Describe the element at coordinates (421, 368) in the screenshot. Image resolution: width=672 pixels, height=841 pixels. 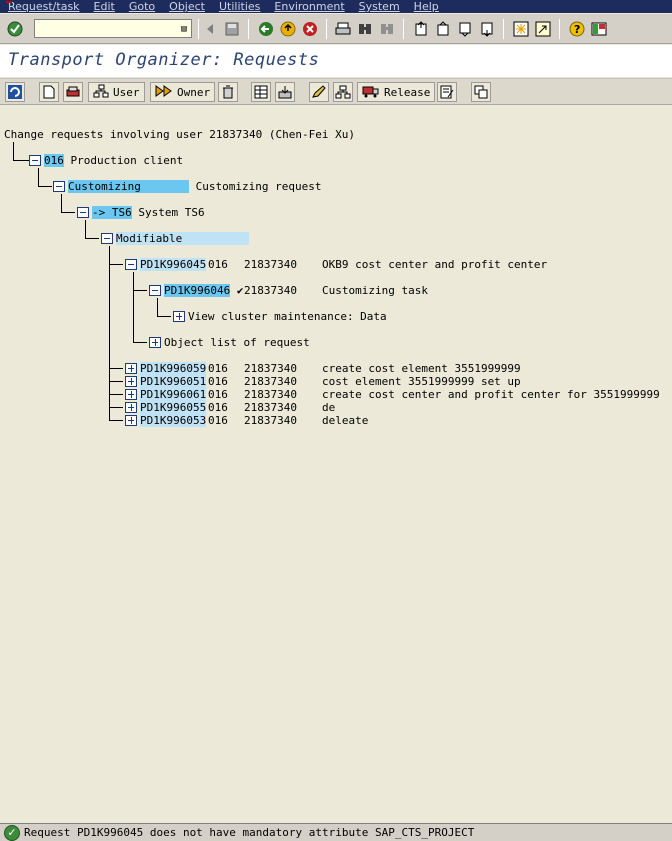
I see `request-text: create cost element 3551999999` at that location.